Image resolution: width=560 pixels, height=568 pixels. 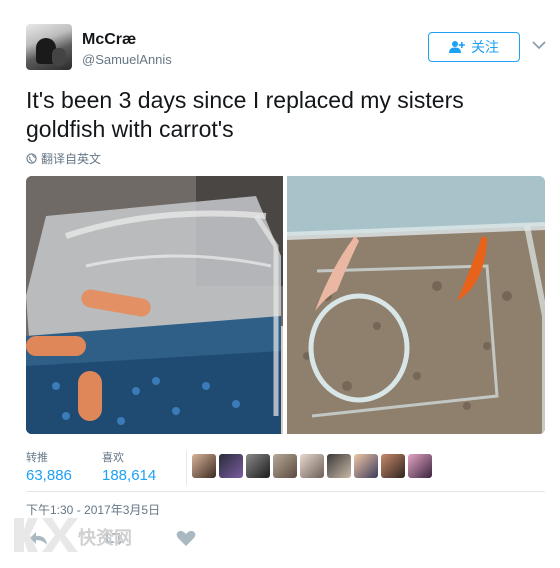 What do you see at coordinates (113, 458) in the screenshot?
I see `likes-label: 喜欢` at bounding box center [113, 458].